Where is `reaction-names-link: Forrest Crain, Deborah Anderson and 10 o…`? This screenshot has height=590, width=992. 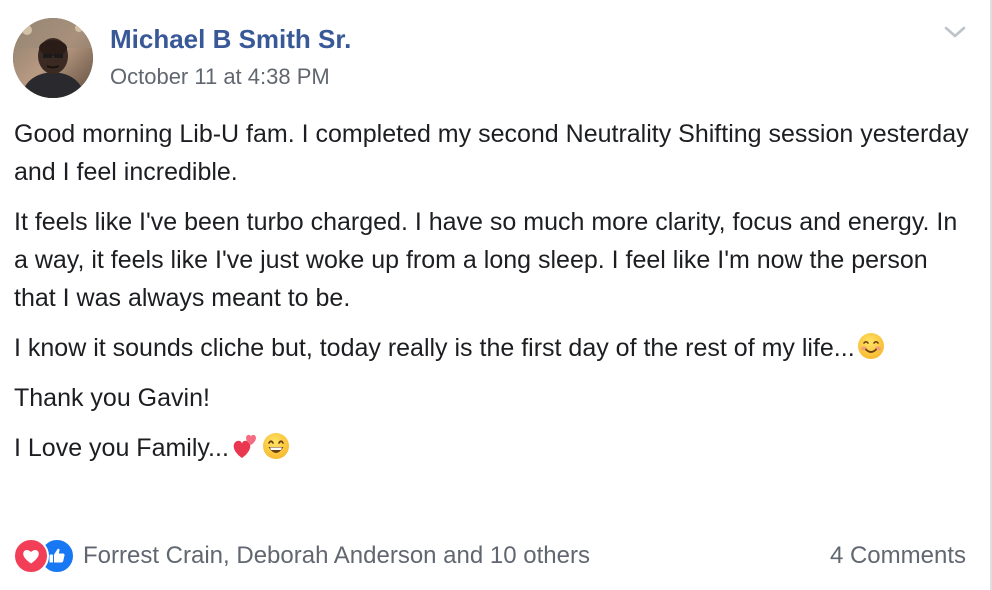
reaction-names-link: Forrest Crain, Deborah Anderson and 10 o… is located at coordinates (336, 556).